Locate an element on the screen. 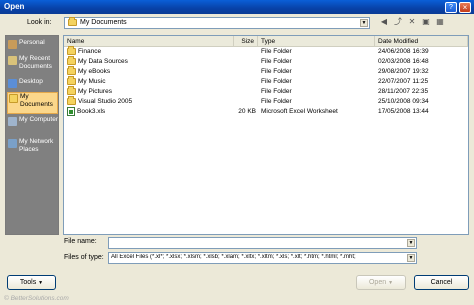 The image size is (474, 305). file-modified: 17/05/2008 13:44 is located at coordinates (403, 111).